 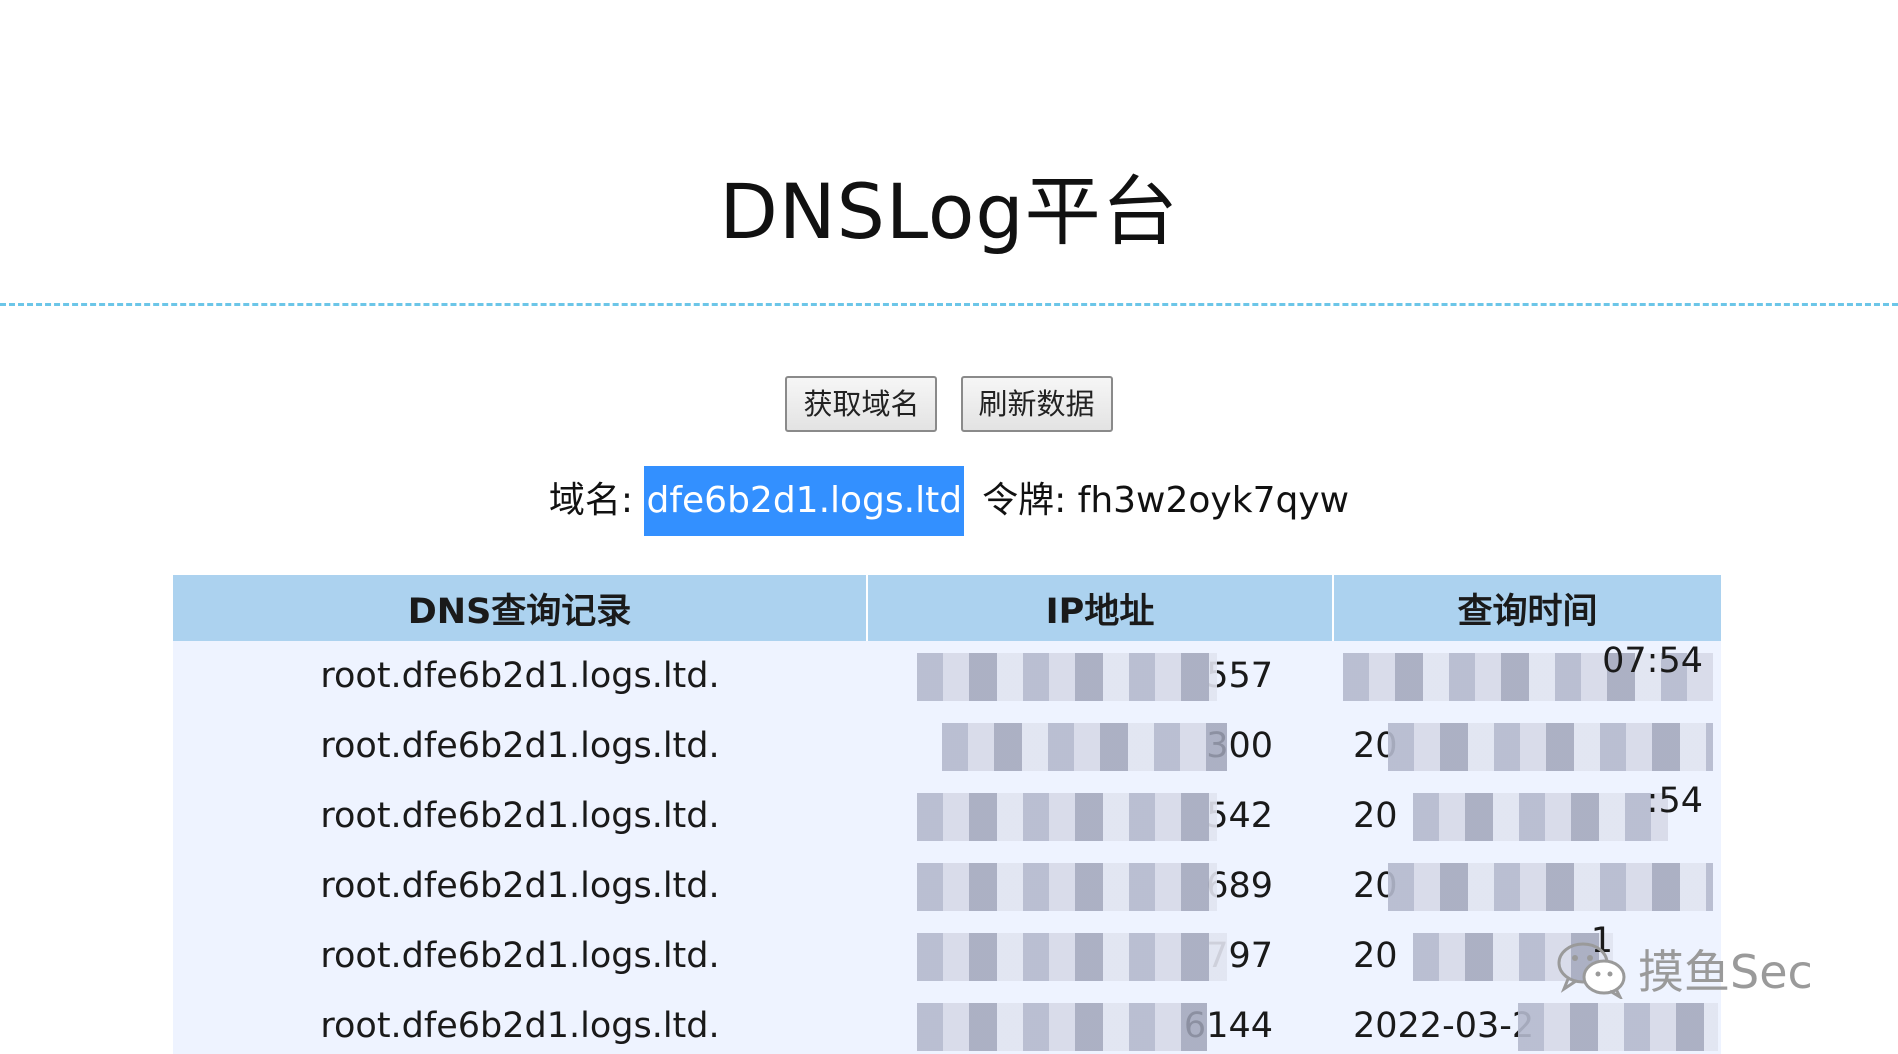 I want to click on time-fragment-end: :54, so click(x=1674, y=801).